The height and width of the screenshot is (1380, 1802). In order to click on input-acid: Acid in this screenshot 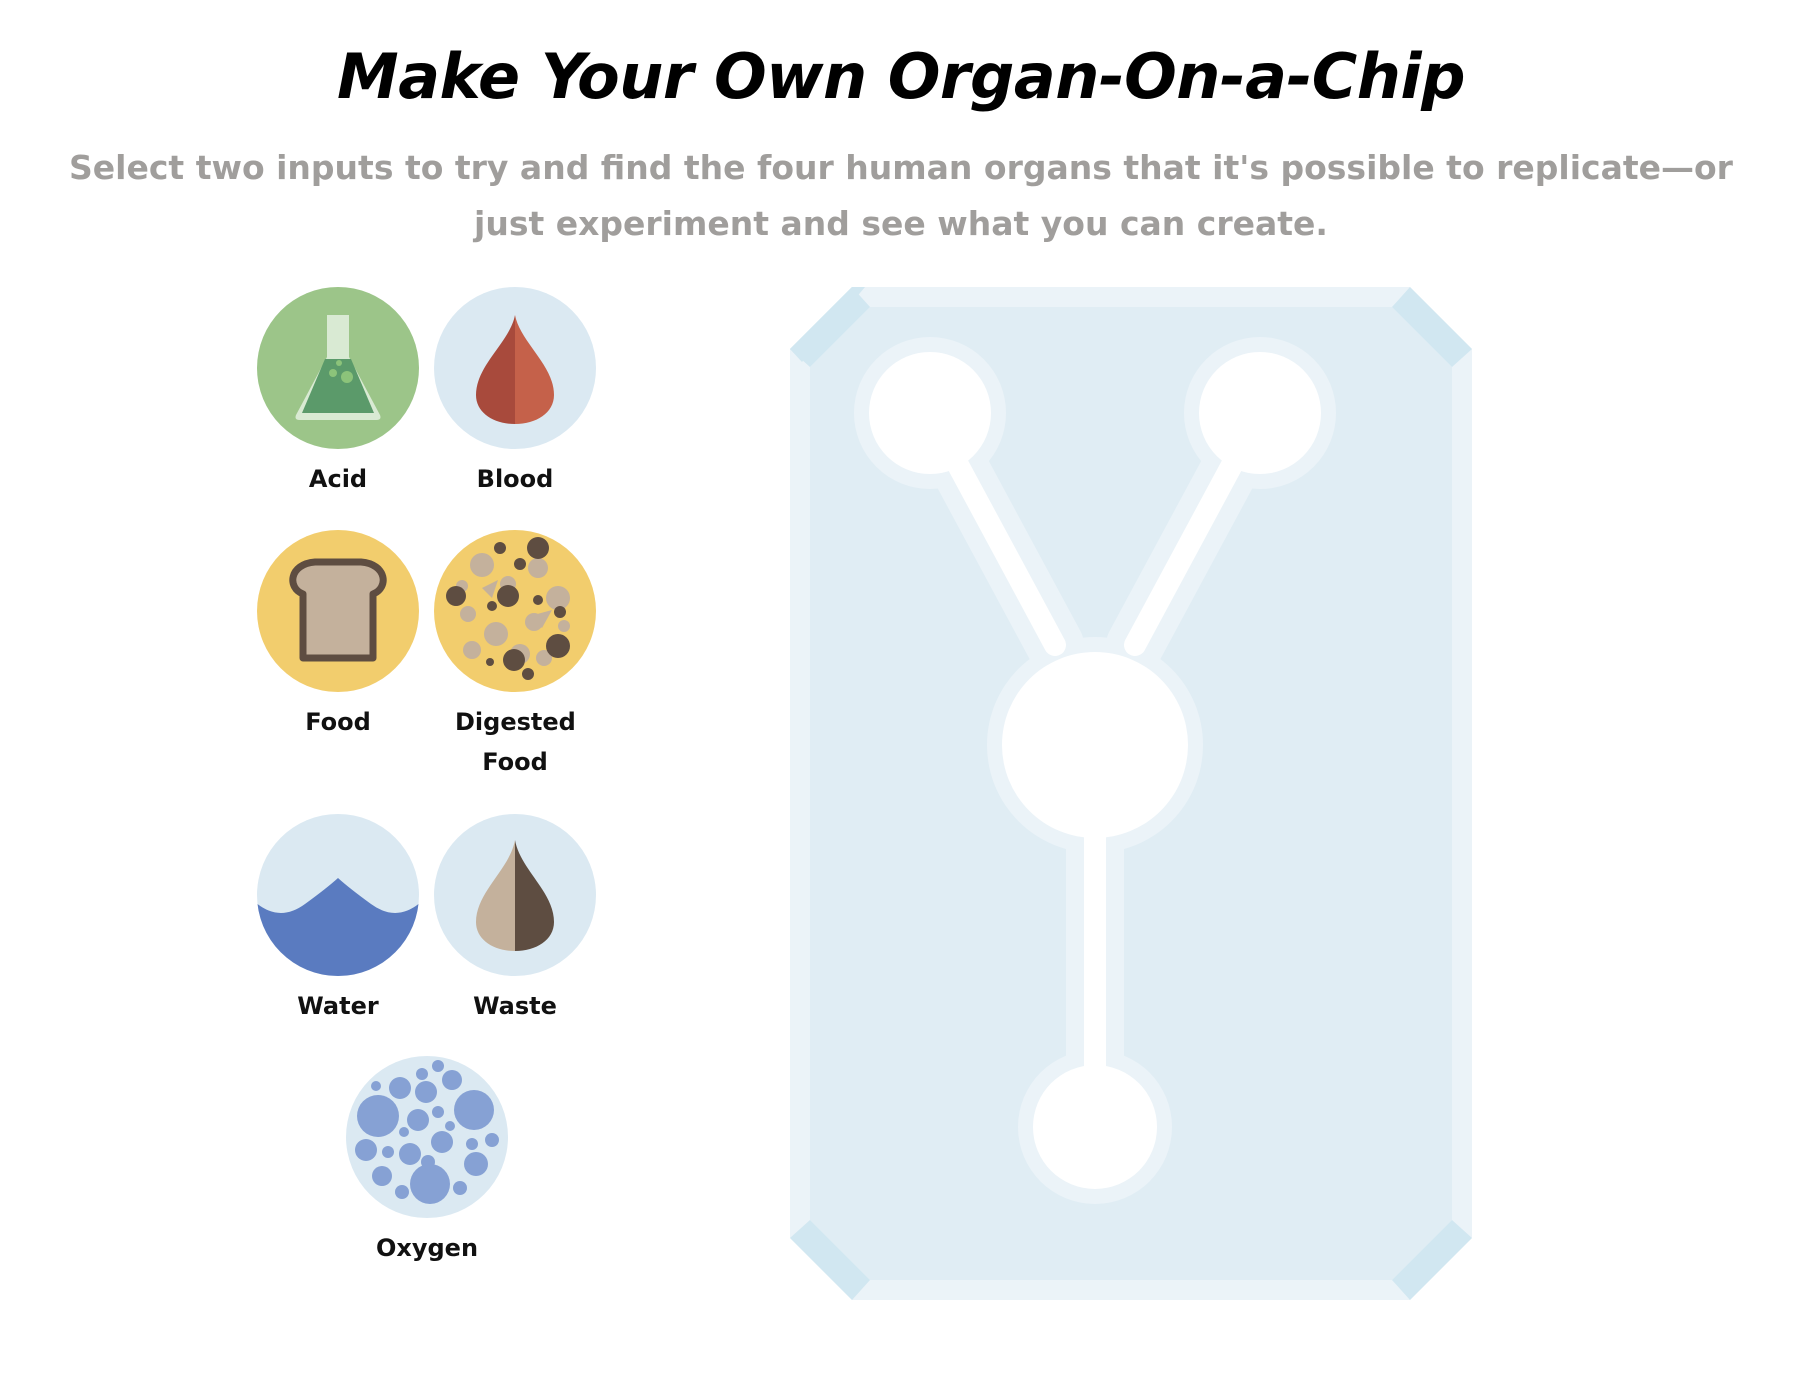, I will do `click(338, 393)`.